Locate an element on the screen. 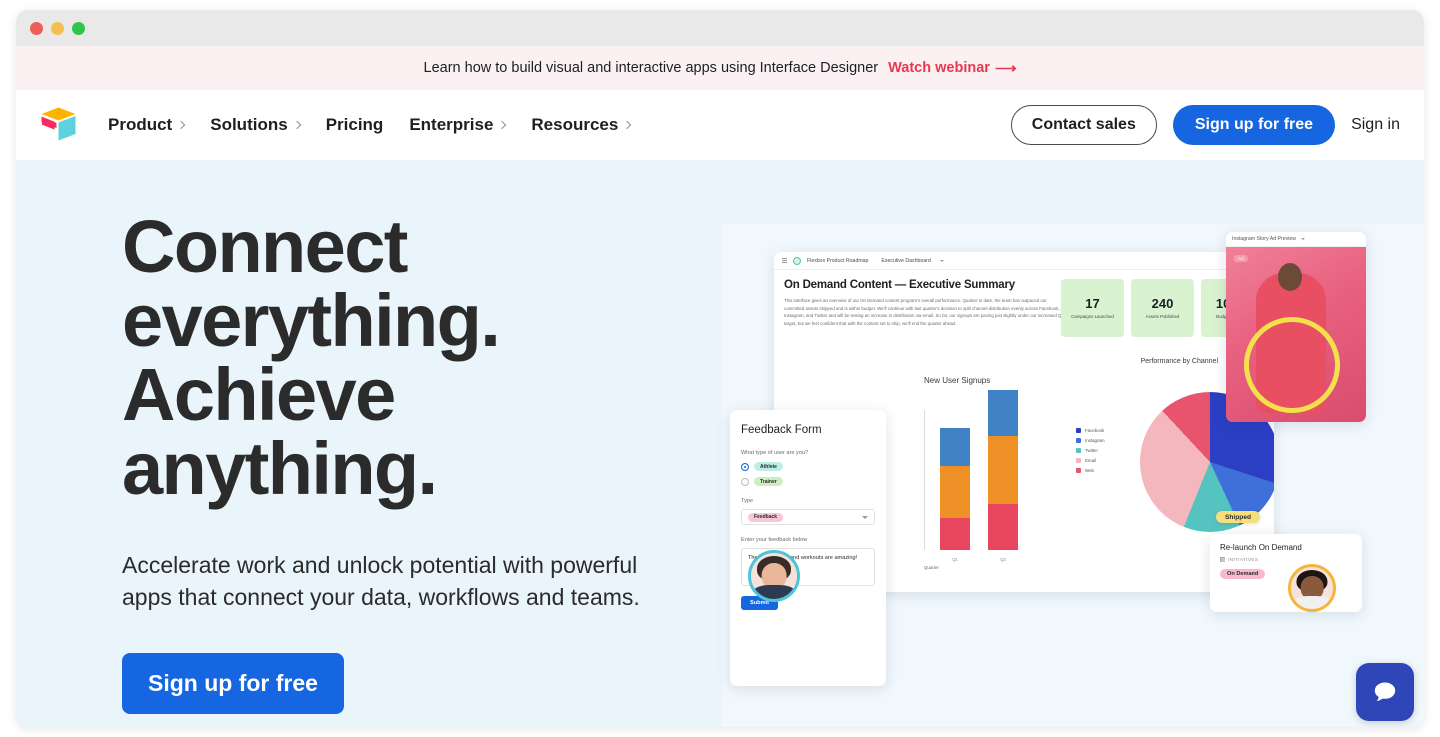 Image resolution: width=1440 pixels, height=737 pixels. radio-option-trainer: Trainer is located at coordinates (808, 481).